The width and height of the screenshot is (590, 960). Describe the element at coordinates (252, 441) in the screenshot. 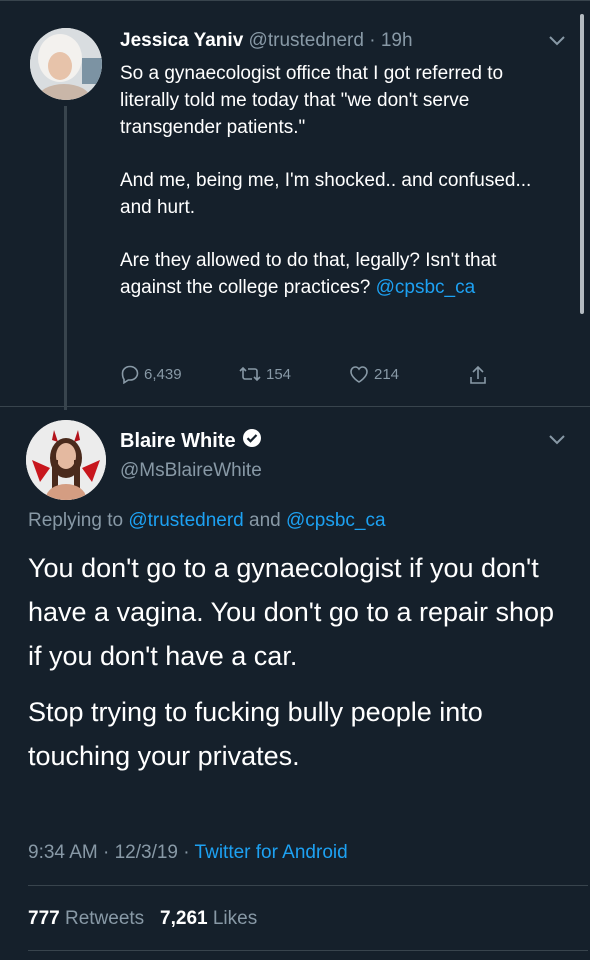

I see `verified-badge-icon` at that location.